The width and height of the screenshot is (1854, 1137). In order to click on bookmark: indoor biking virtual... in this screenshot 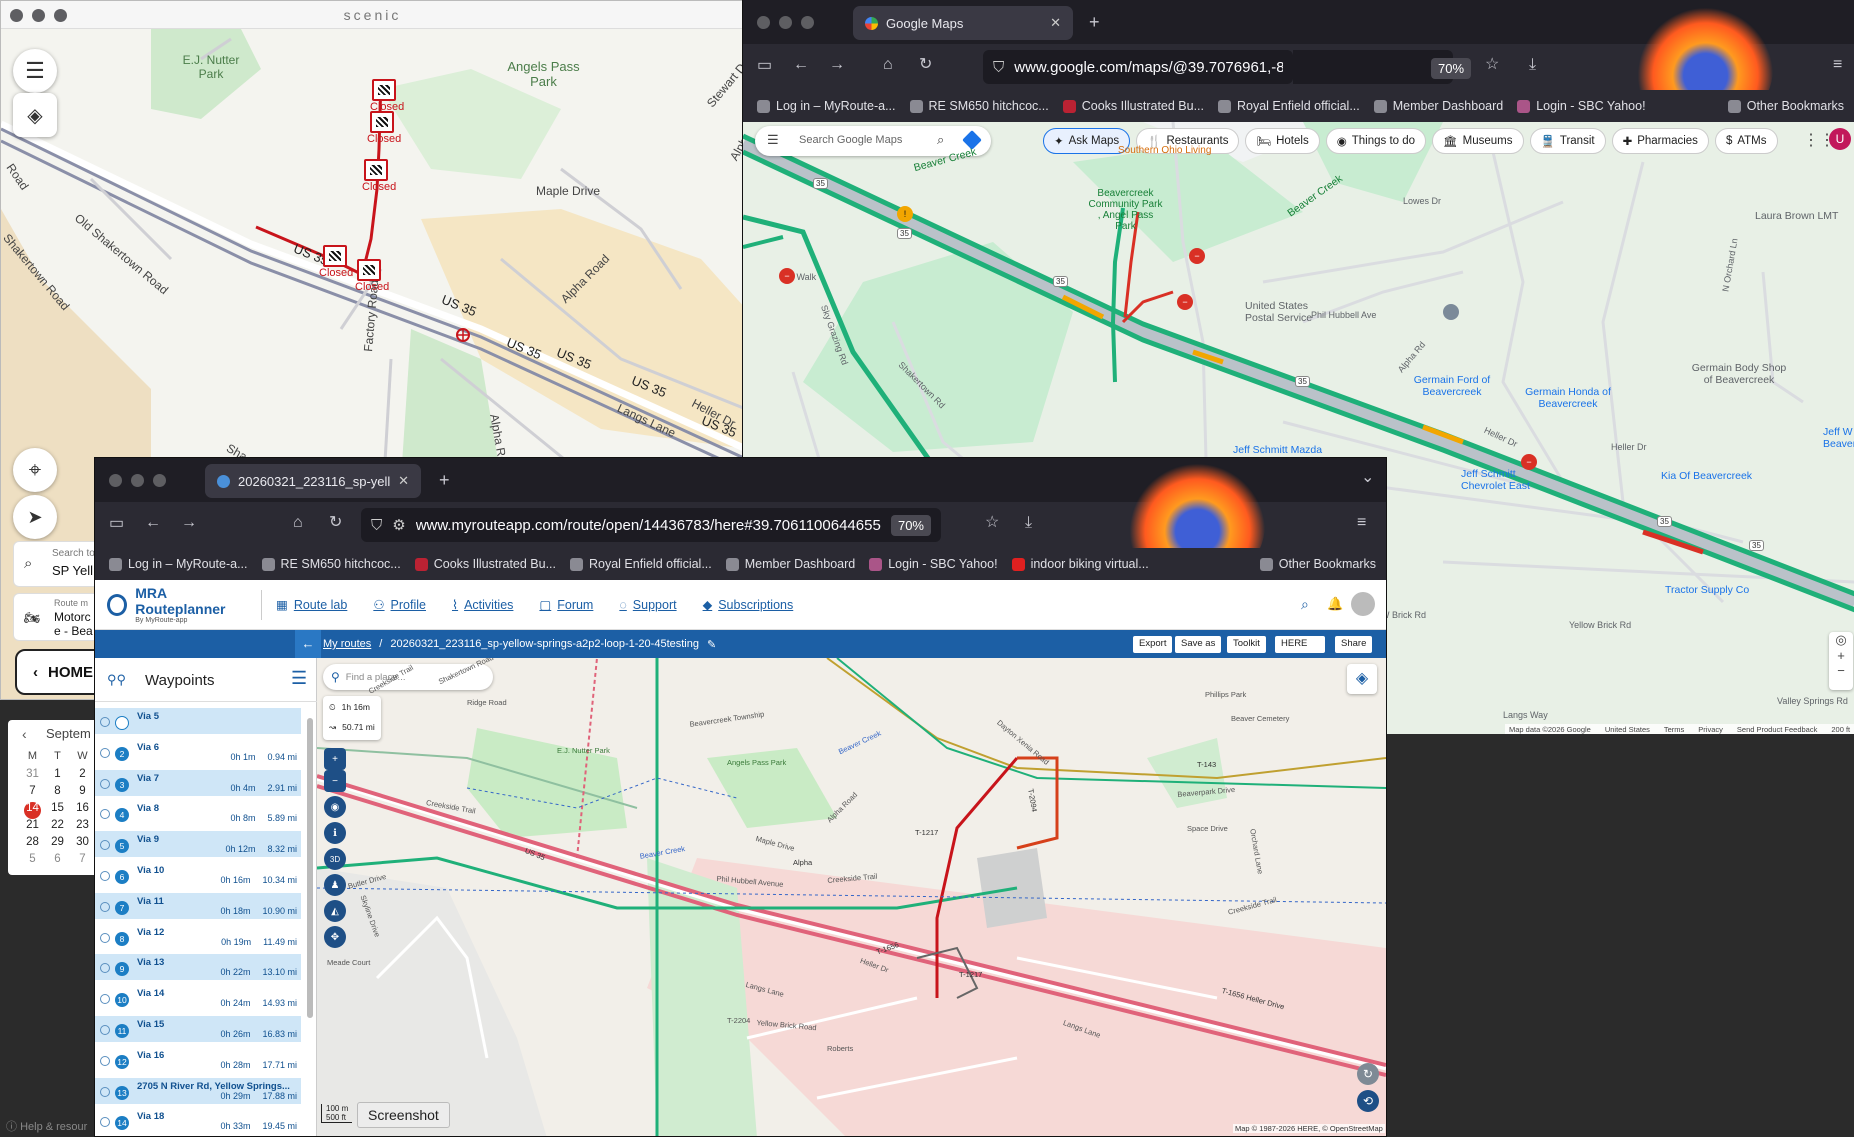, I will do `click(1080, 564)`.